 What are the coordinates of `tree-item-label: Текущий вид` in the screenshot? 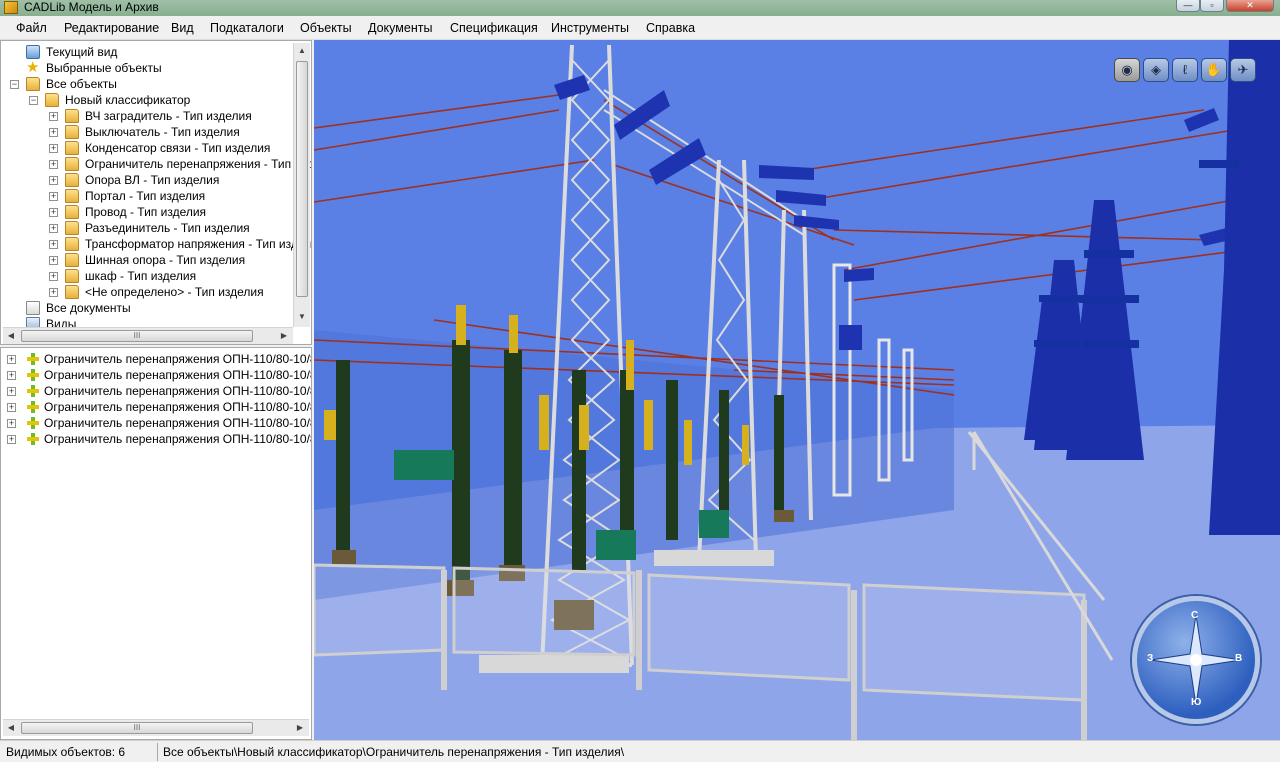 It's located at (82, 52).